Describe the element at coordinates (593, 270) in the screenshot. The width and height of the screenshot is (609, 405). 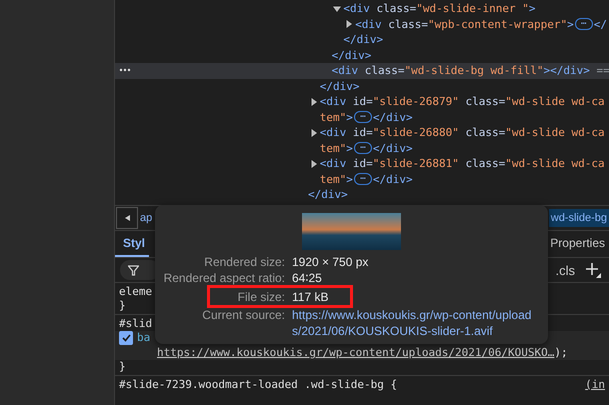
I see `plus-icon` at that location.